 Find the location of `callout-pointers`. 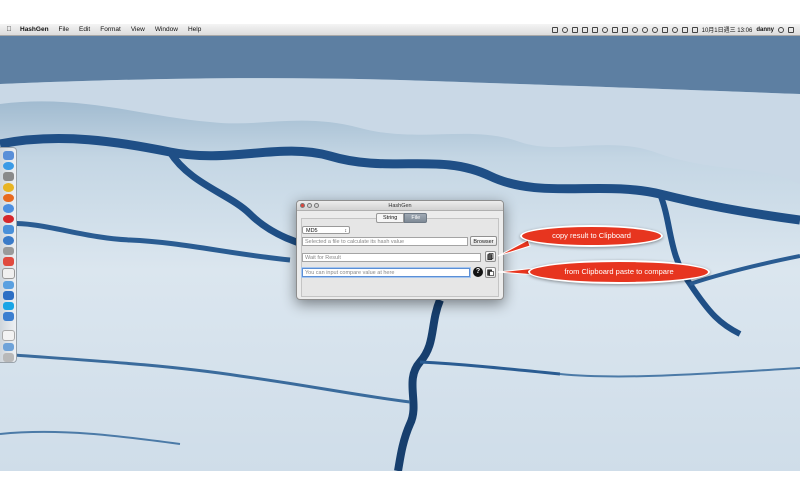

callout-pointers is located at coordinates (517, 257).